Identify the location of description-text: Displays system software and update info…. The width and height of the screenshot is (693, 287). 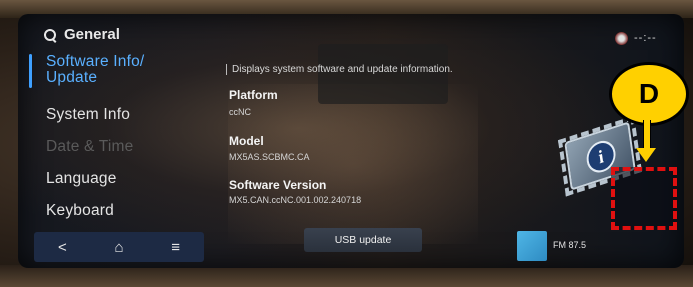
(342, 70).